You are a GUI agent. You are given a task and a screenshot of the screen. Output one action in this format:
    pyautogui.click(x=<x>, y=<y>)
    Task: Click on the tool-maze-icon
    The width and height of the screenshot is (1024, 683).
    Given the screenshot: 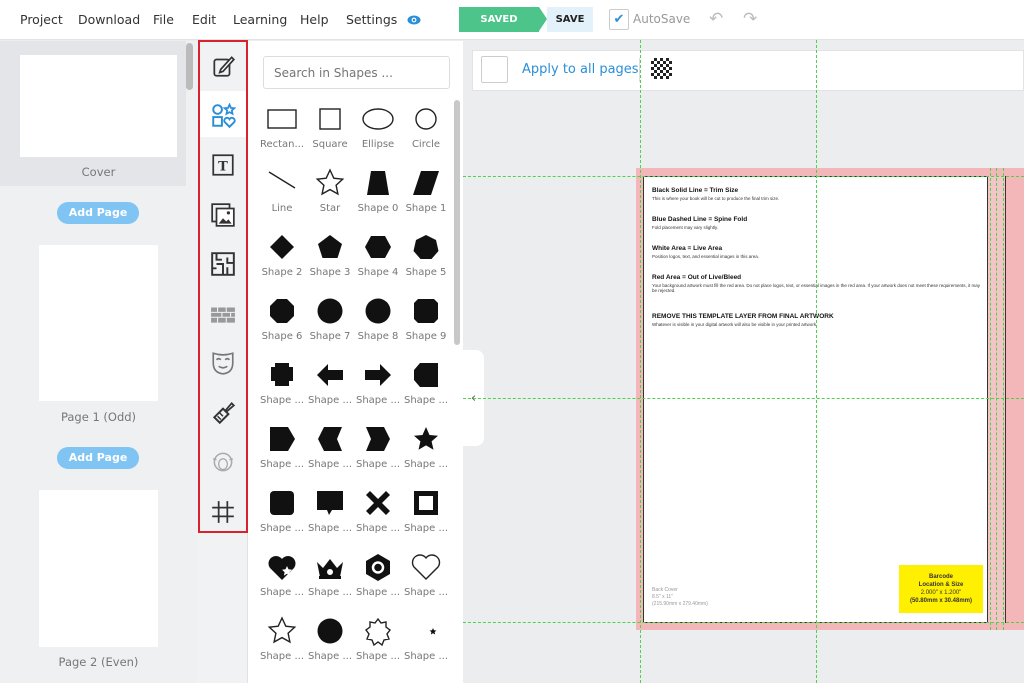 What is the action you would take?
    pyautogui.click(x=223, y=264)
    